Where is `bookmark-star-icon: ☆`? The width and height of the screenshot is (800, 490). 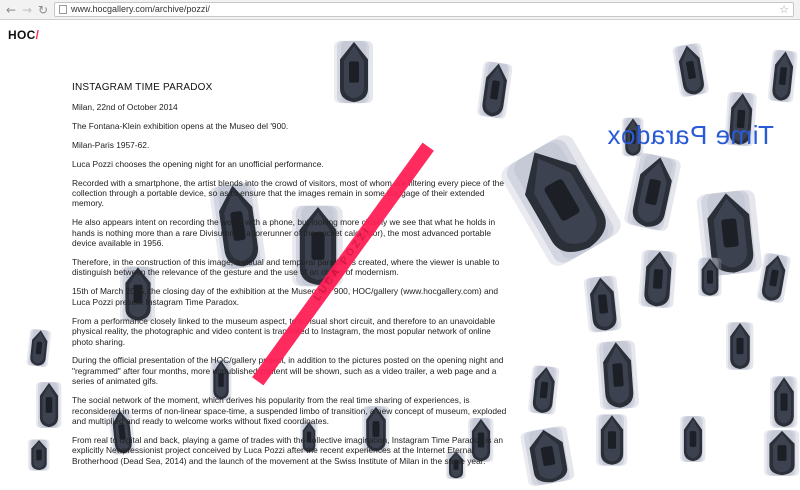 bookmark-star-icon: ☆ is located at coordinates (784, 9).